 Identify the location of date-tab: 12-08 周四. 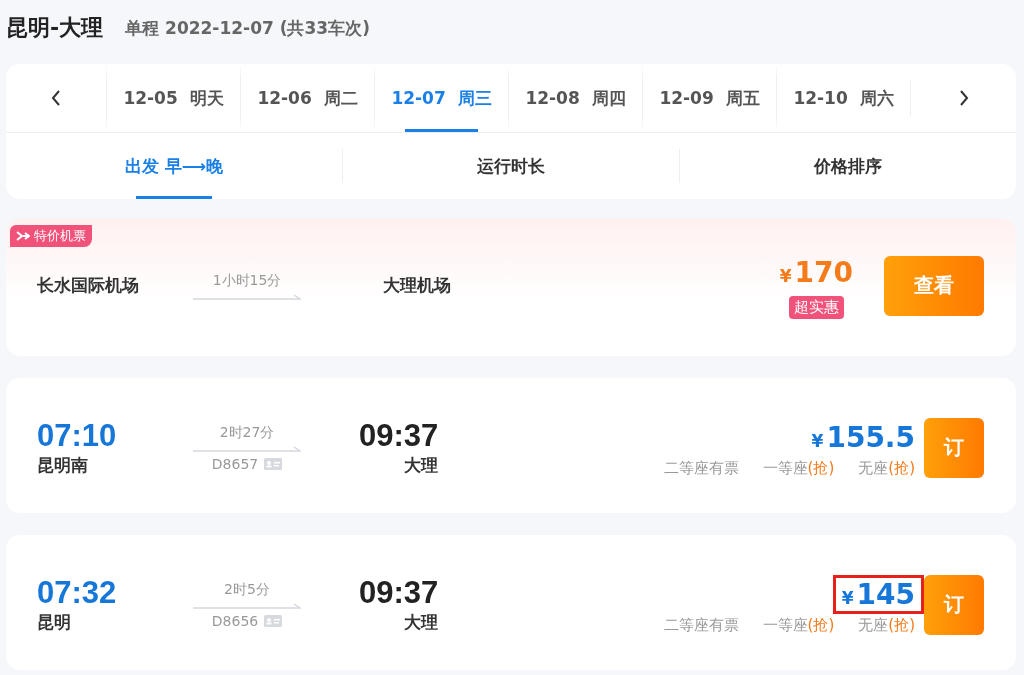
(575, 98).